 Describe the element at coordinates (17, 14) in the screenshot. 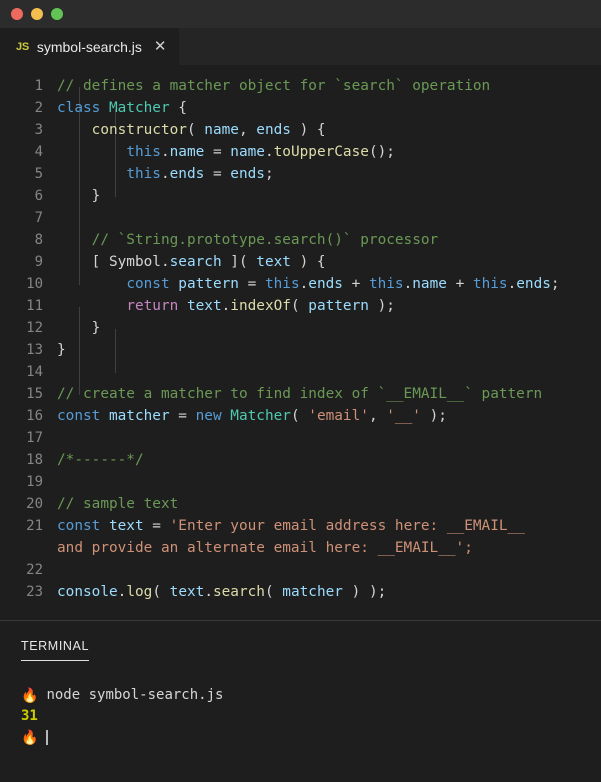

I see `close-window-button` at that location.